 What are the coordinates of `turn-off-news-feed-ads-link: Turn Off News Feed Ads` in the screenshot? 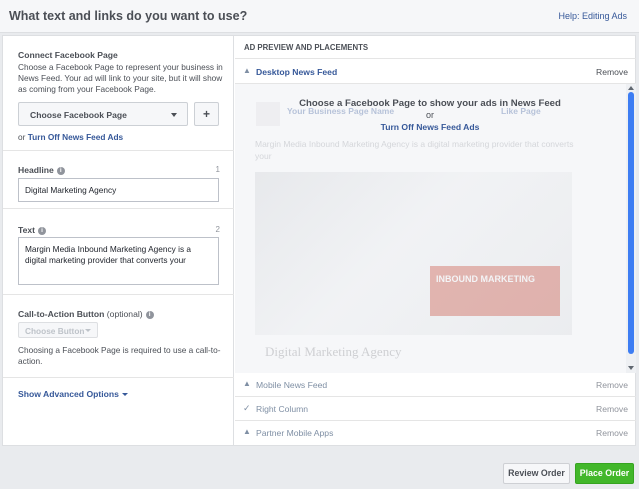 It's located at (75, 137).